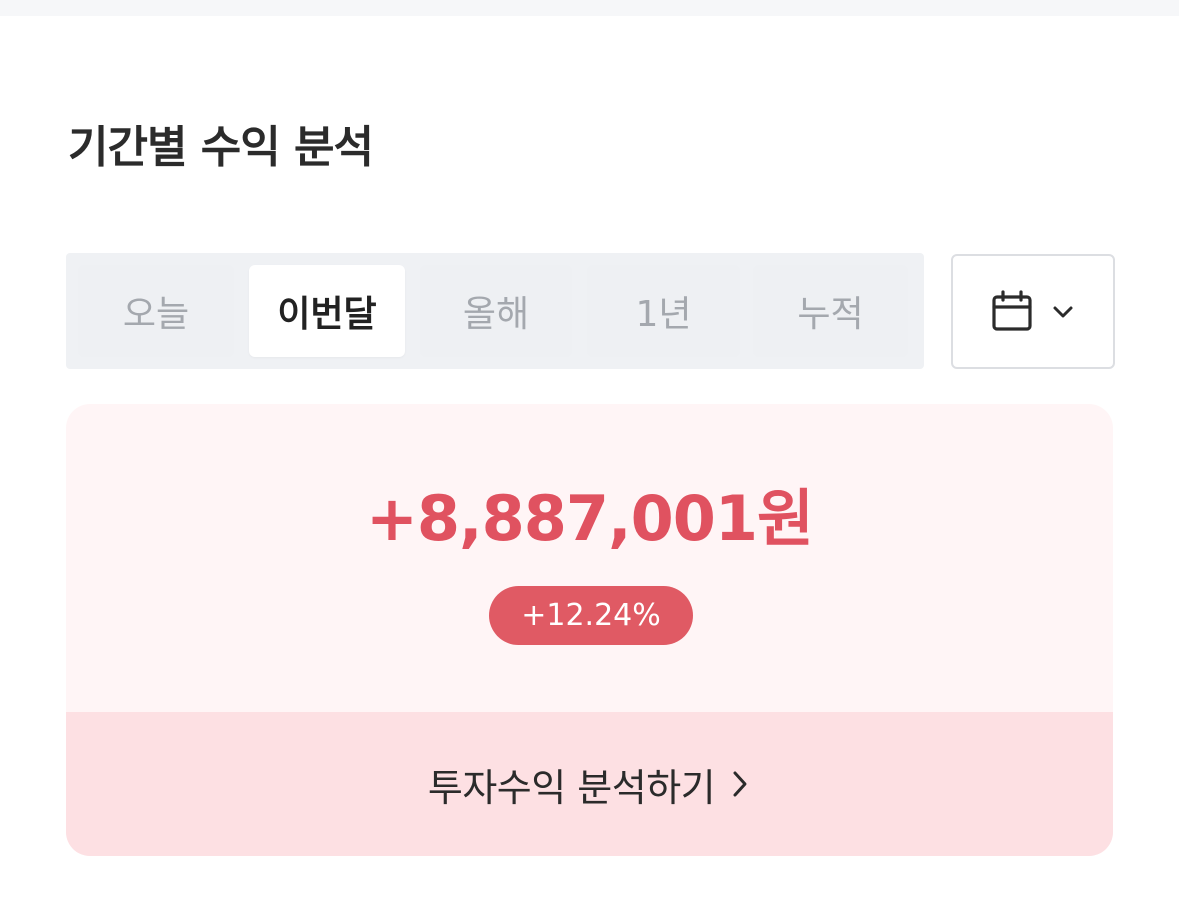 The image size is (1179, 918). Describe the element at coordinates (1063, 312) in the screenshot. I see `chevron-down-icon` at that location.